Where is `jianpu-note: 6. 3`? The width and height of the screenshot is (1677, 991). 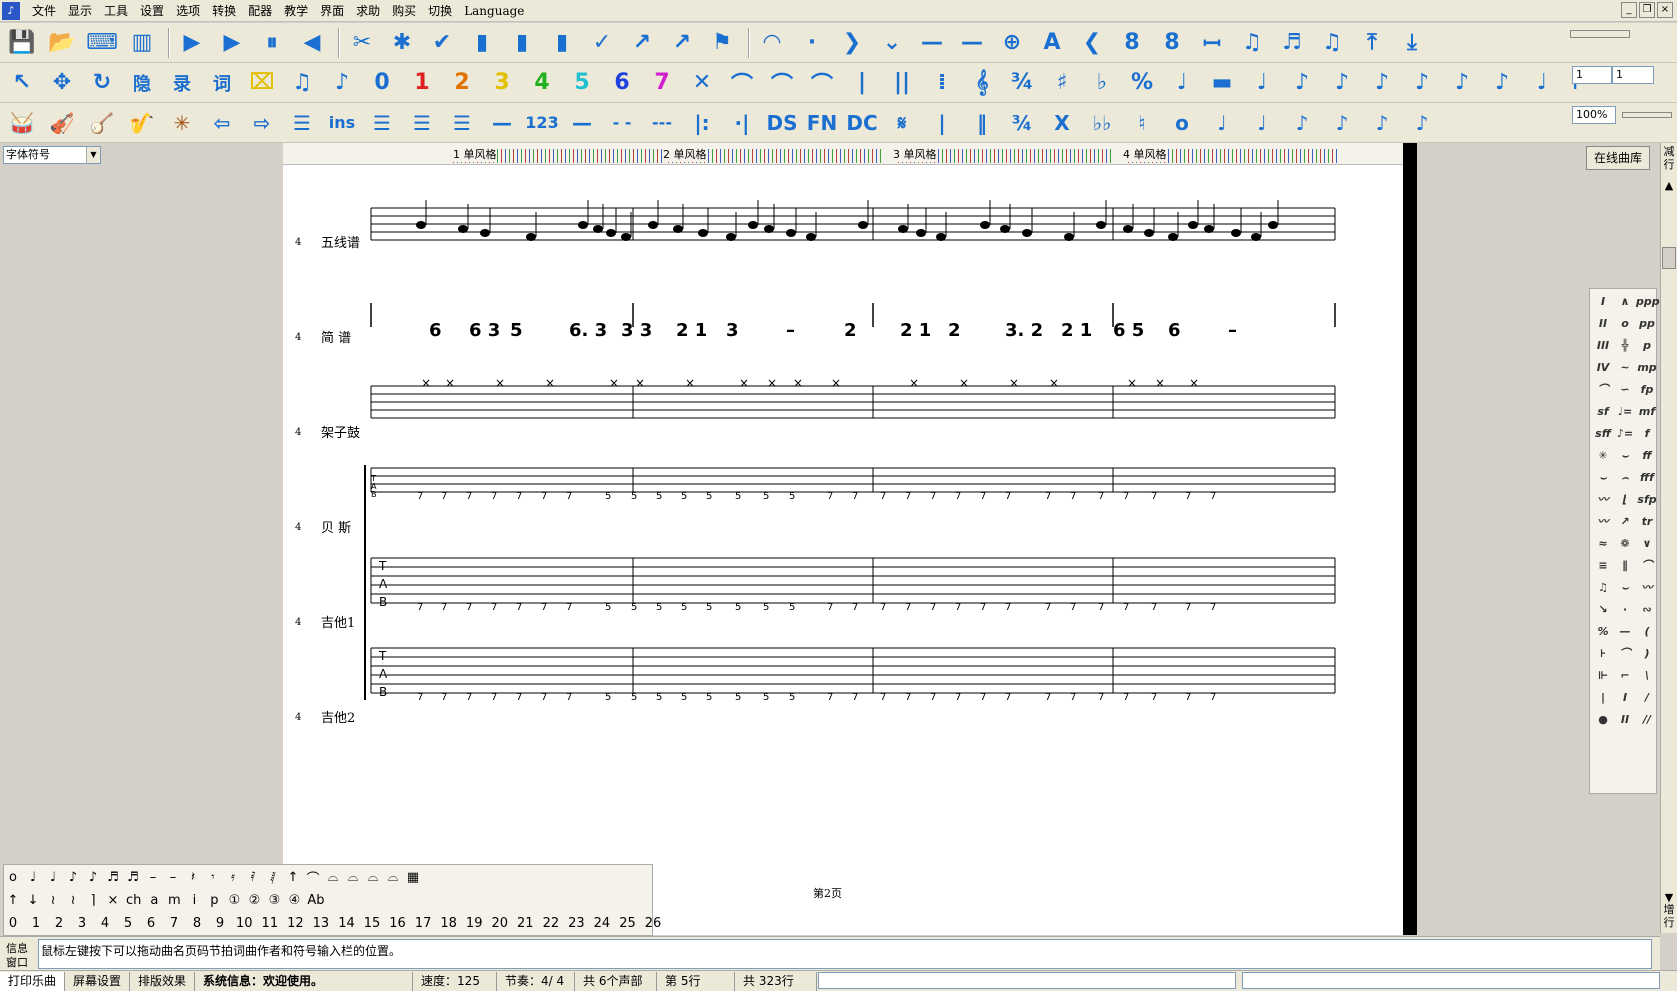
jianpu-note: 6. 3 is located at coordinates (588, 330).